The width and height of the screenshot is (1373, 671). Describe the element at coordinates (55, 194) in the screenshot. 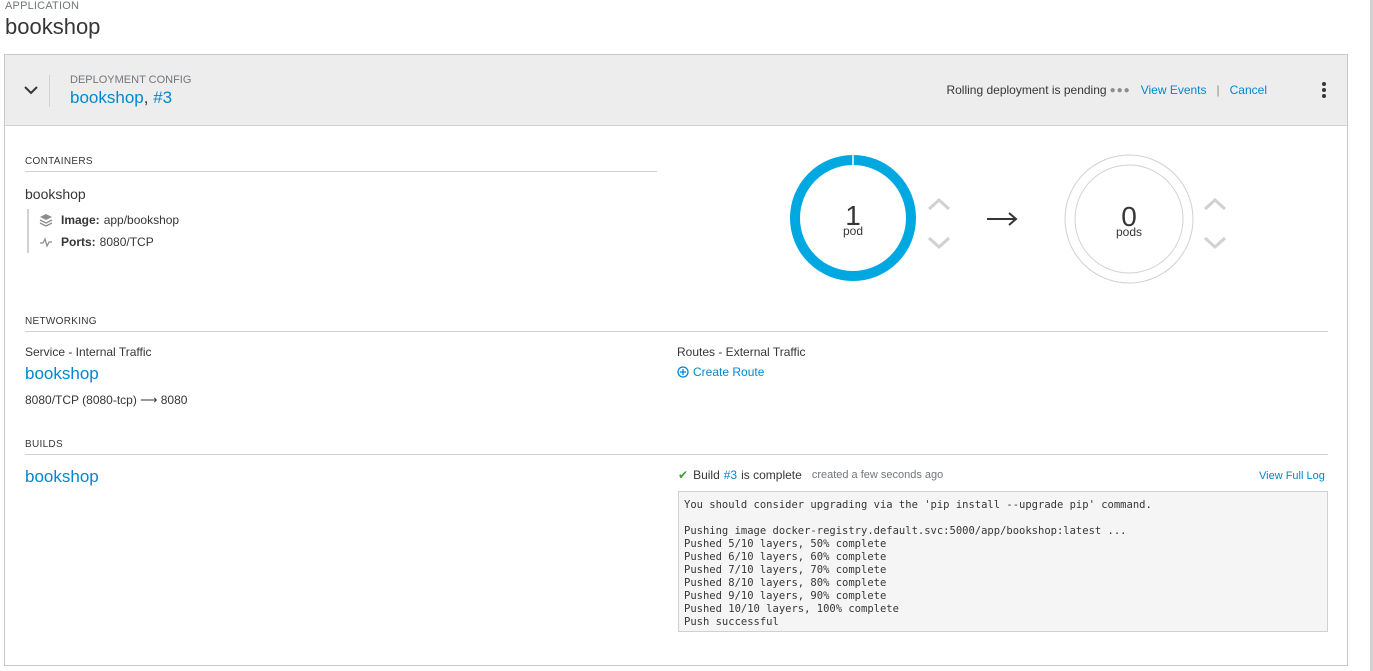

I see `container-name: bookshop` at that location.